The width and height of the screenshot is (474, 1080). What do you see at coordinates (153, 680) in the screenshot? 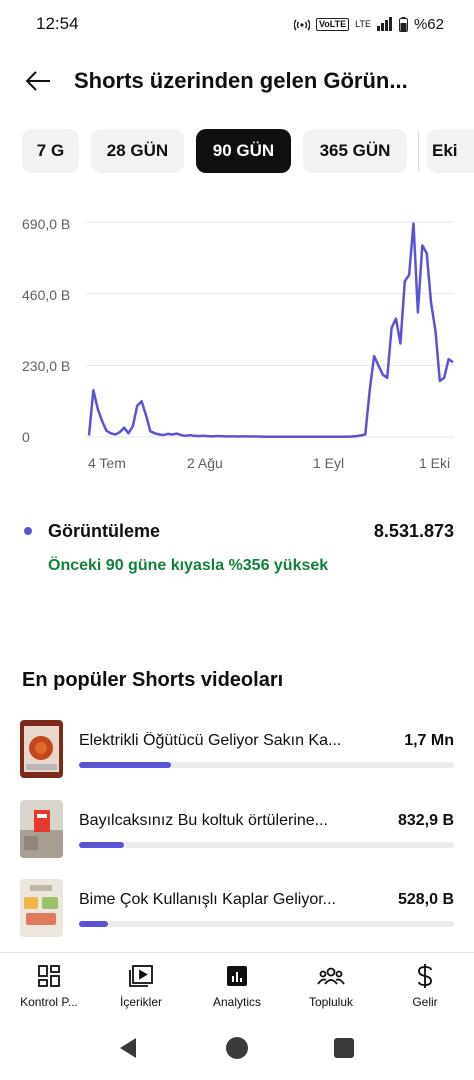
I see `section-title: En popüler Shorts videoları` at bounding box center [153, 680].